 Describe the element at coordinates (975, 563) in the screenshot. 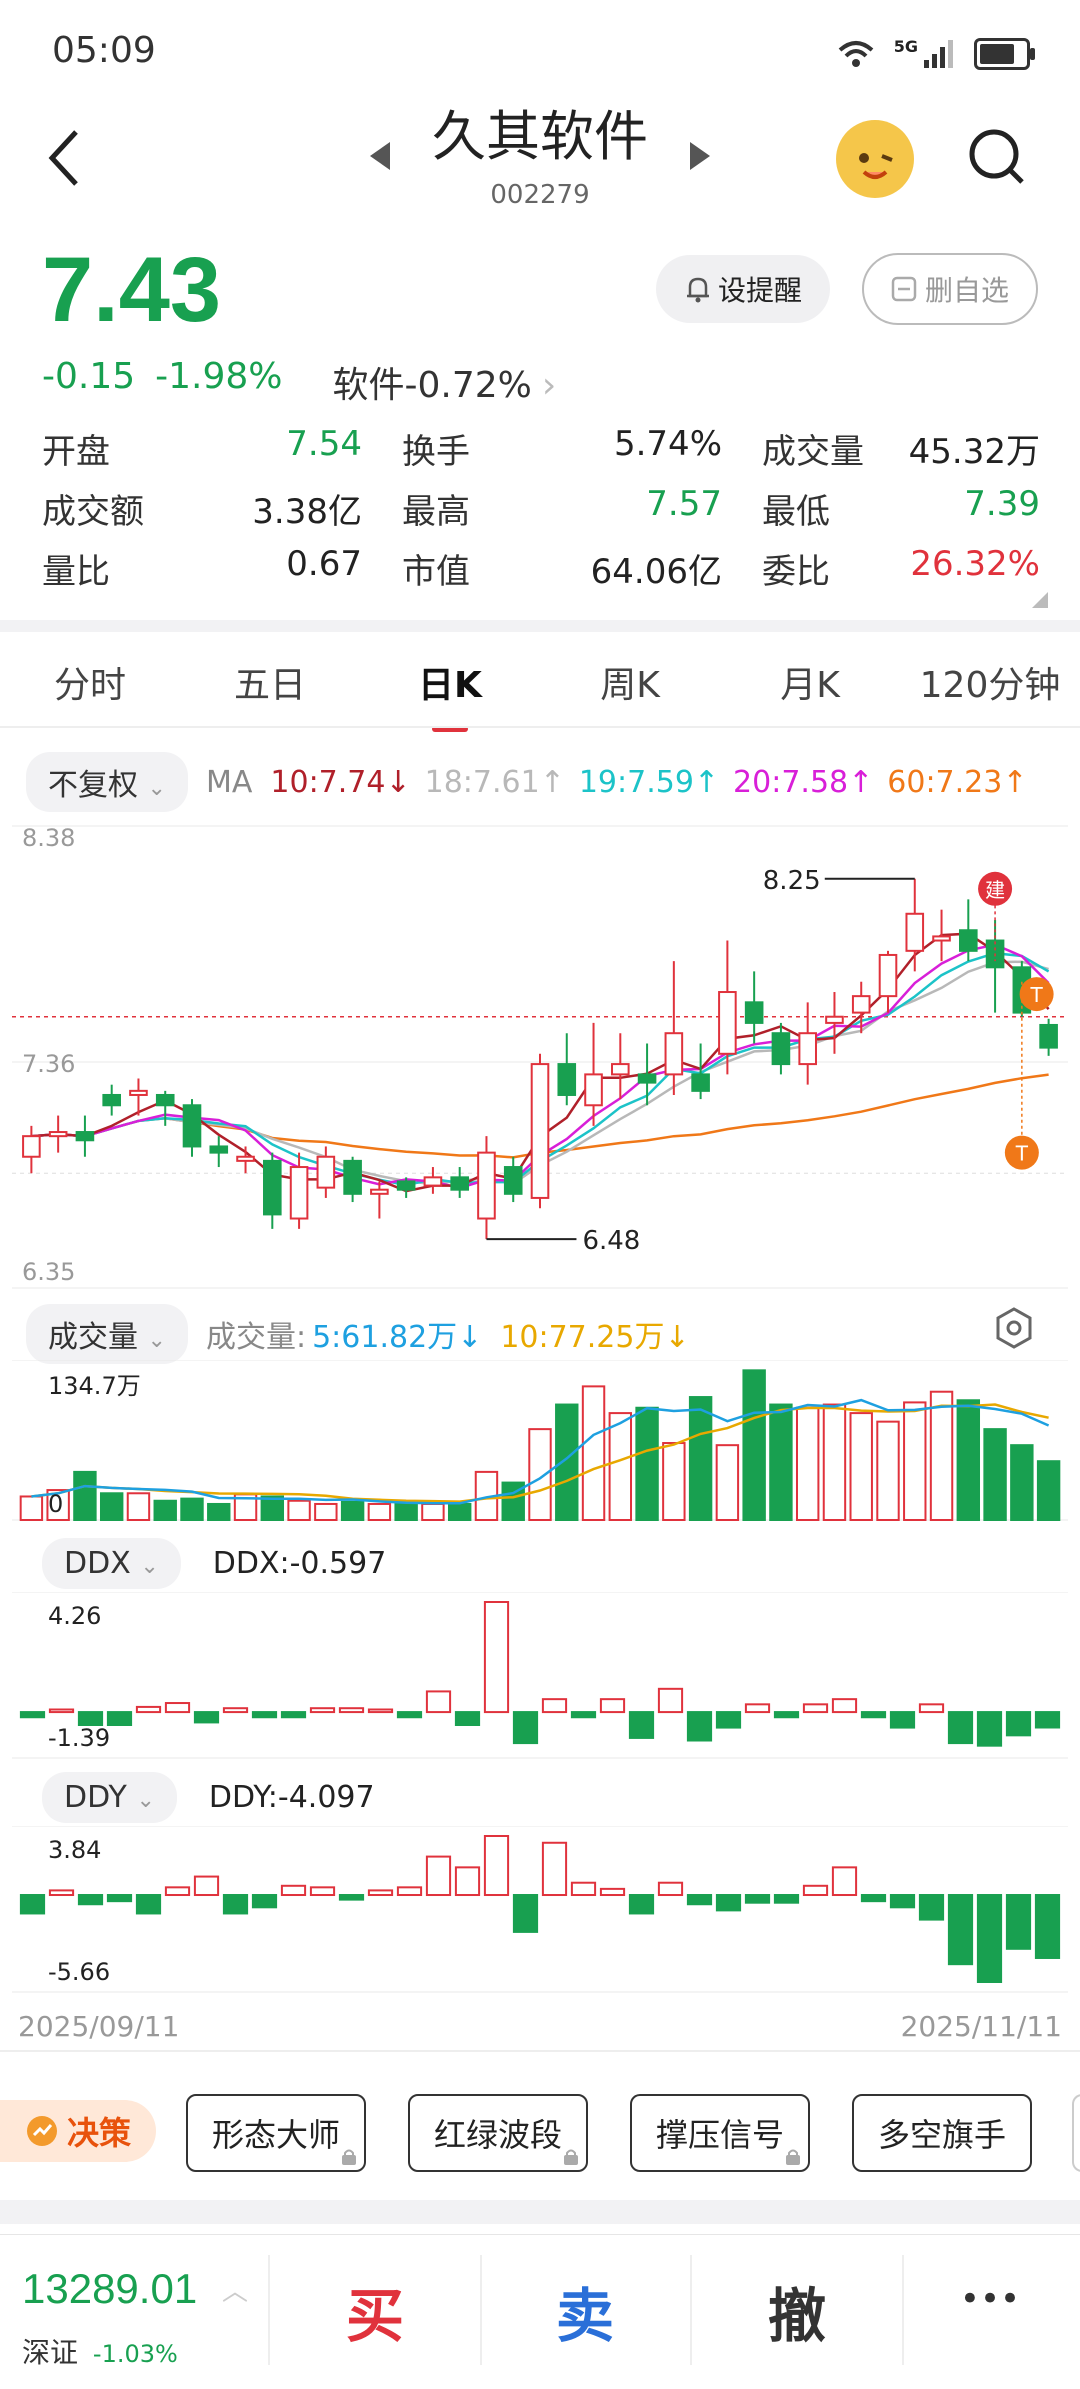

I see `stat-value: 26.32%` at that location.